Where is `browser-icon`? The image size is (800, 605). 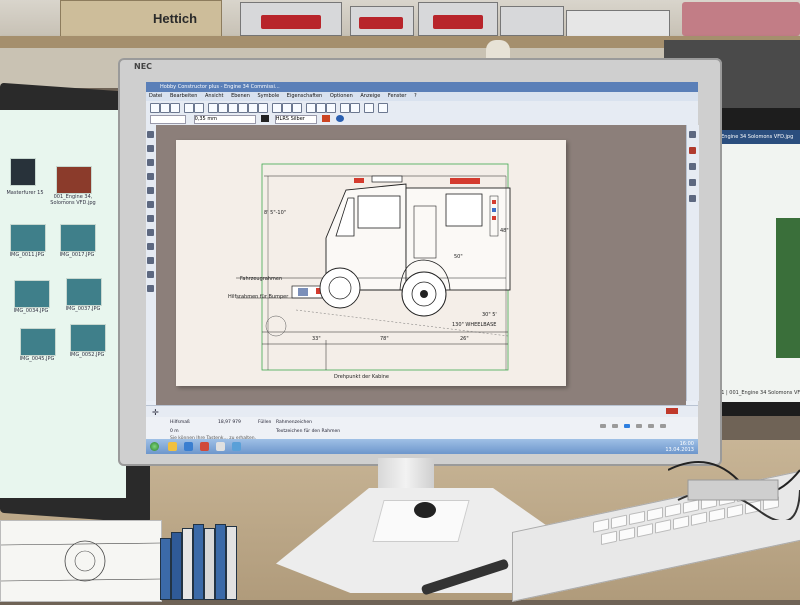
browser-icon is located at coordinates (188, 446).